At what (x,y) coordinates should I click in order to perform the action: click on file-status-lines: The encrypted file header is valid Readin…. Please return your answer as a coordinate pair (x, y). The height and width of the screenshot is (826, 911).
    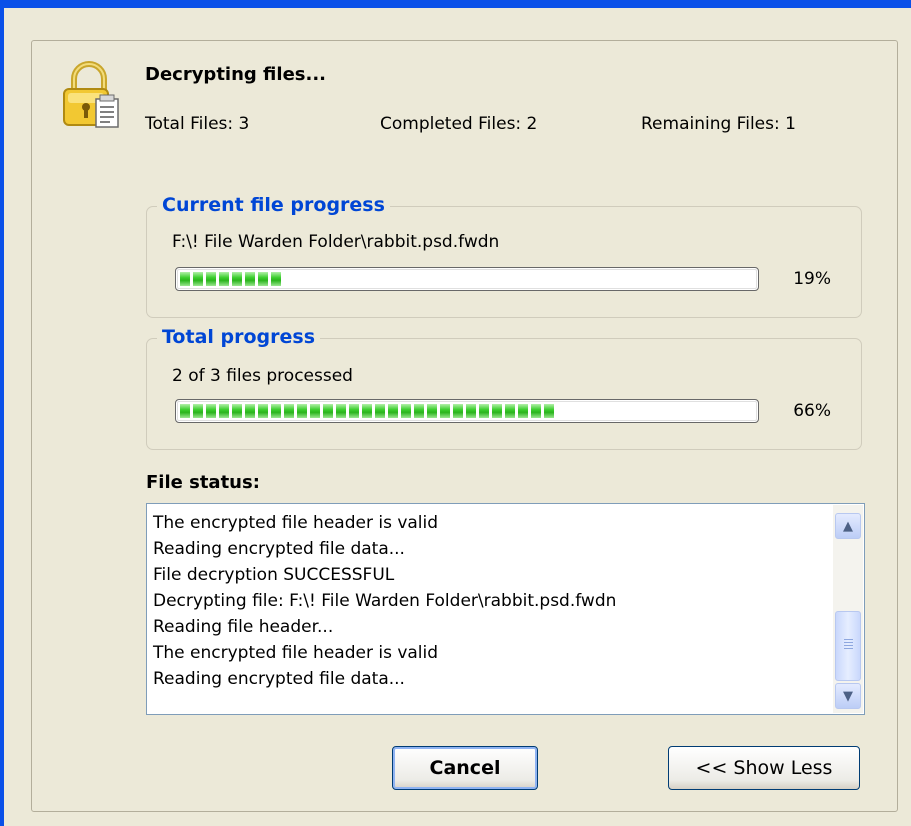
    Looking at the image, I should click on (384, 601).